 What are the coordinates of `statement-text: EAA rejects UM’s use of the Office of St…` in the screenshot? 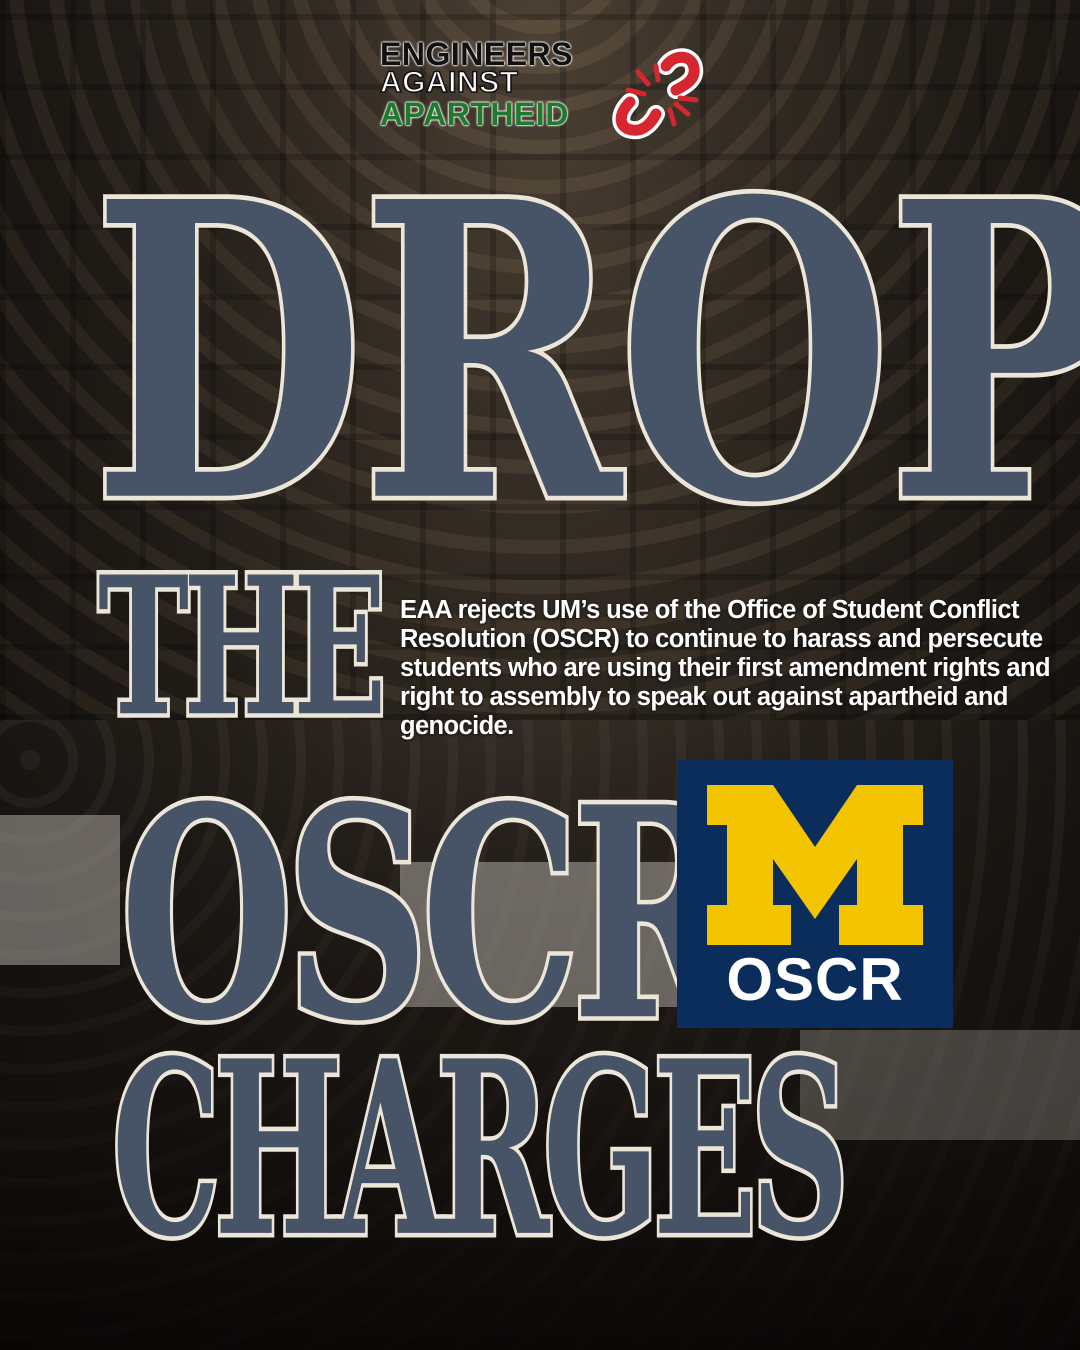 It's located at (725, 667).